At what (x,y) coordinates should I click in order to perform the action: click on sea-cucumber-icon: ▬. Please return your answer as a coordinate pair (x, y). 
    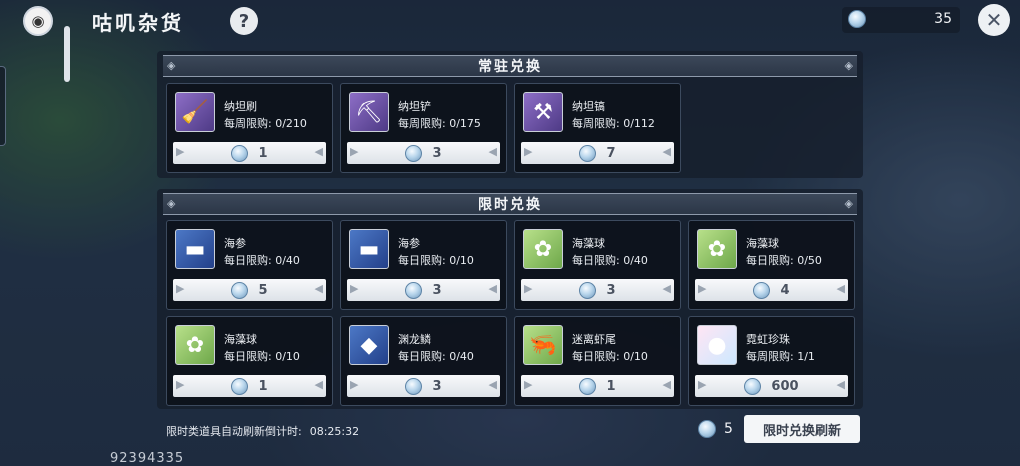
    Looking at the image, I should click on (195, 249).